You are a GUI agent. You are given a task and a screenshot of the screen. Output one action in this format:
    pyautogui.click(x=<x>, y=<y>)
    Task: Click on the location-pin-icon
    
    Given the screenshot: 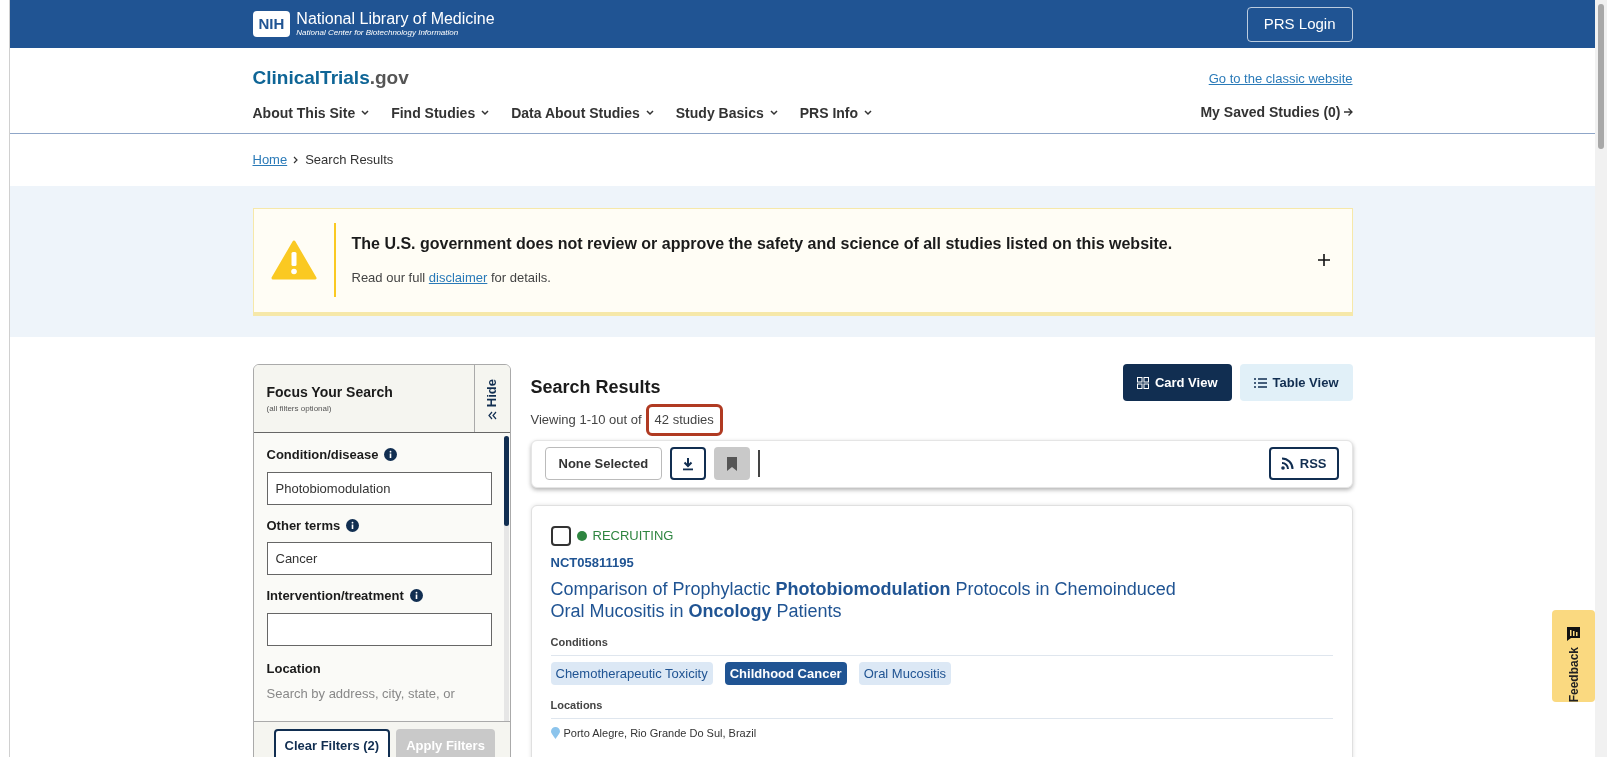 What is the action you would take?
    pyautogui.click(x=555, y=732)
    